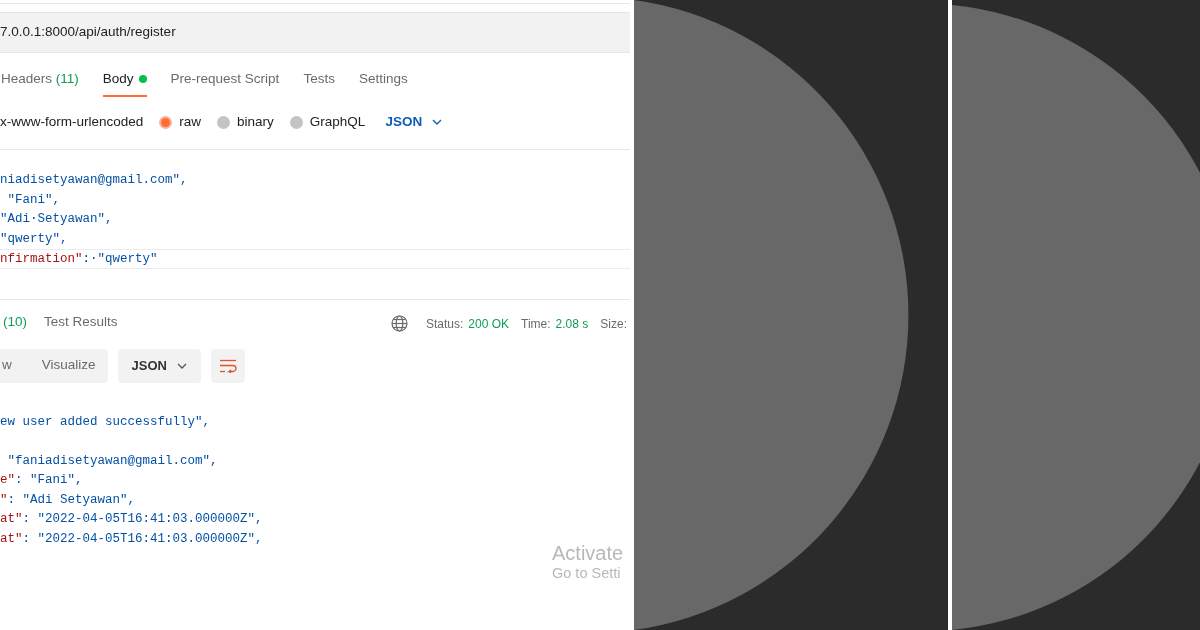 The height and width of the screenshot is (630, 1200). I want to click on code-line: "qwerty",, so click(34, 239).